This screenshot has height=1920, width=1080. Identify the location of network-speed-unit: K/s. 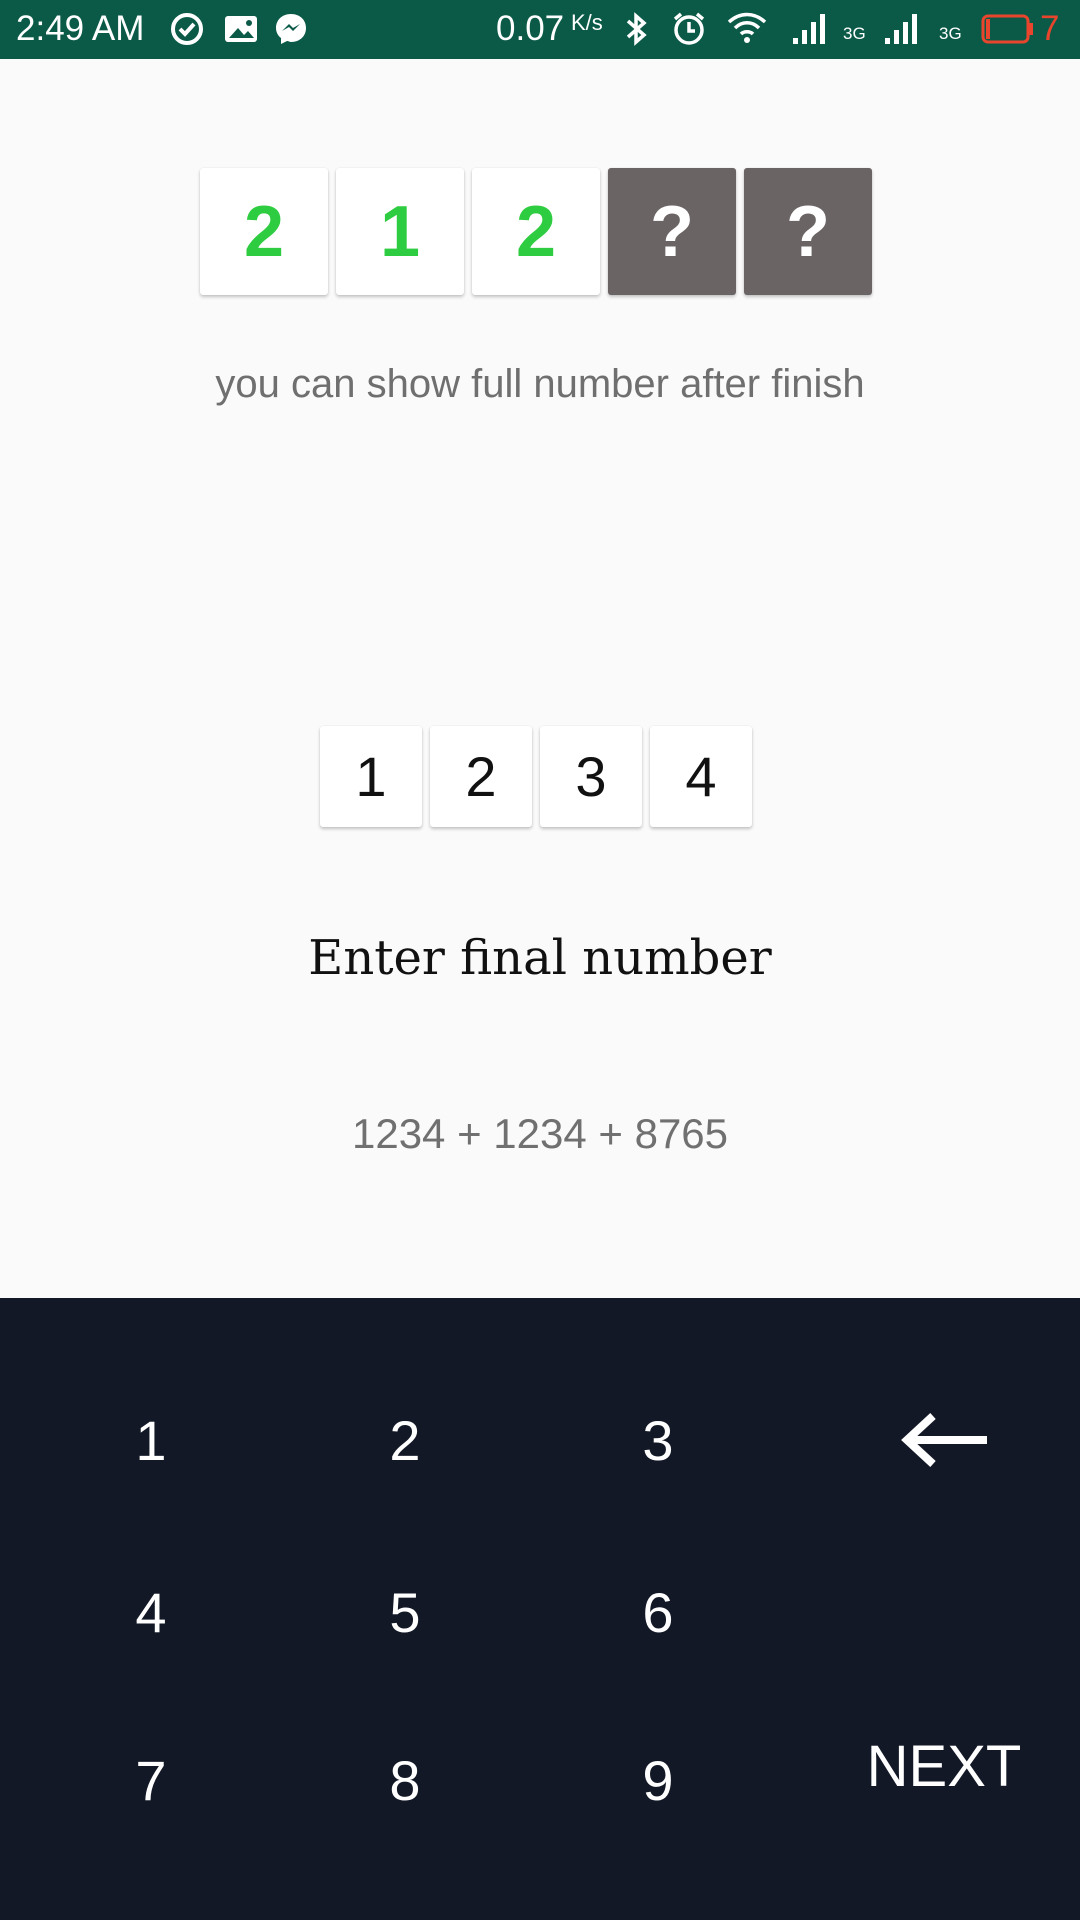
(587, 22).